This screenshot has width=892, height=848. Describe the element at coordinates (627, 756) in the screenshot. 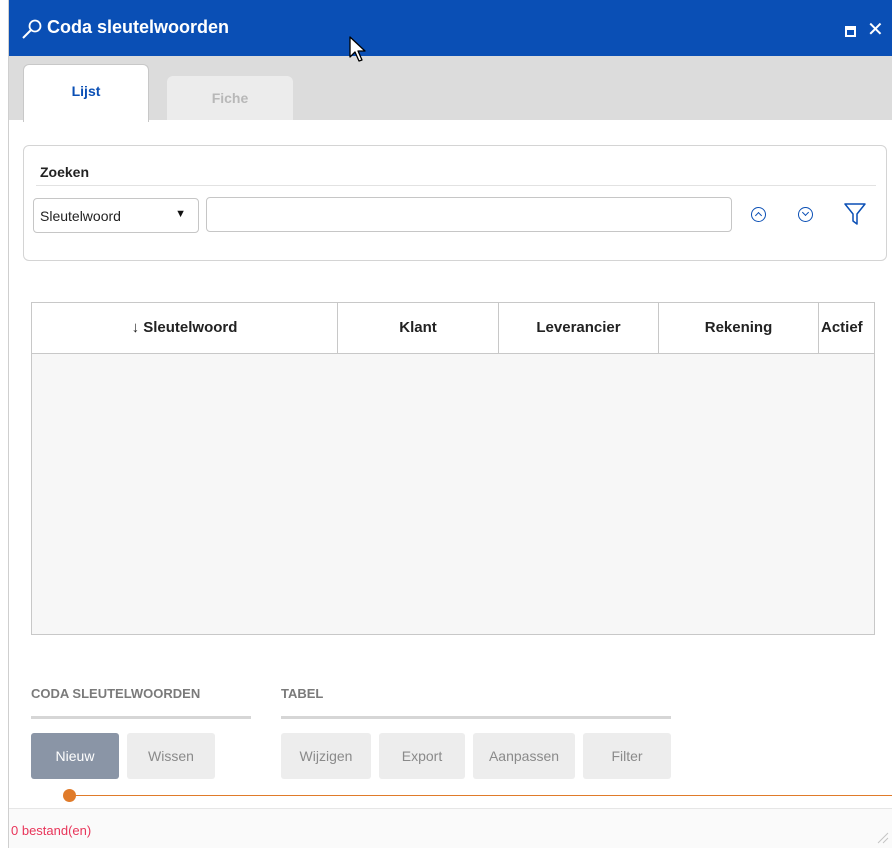

I see `filter-button: Filter` at that location.